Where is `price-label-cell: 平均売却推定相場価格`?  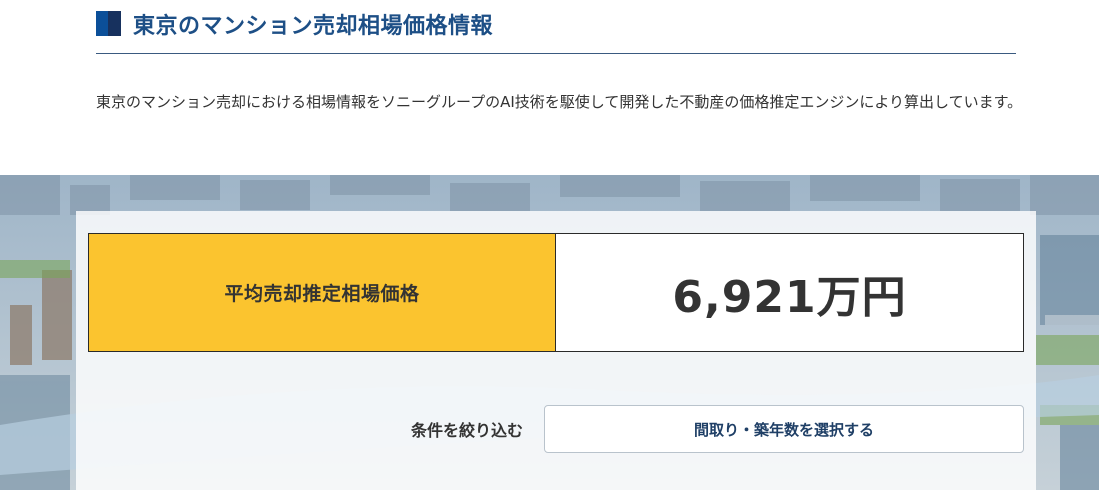
price-label-cell: 平均売却推定相場価格 is located at coordinates (322, 292).